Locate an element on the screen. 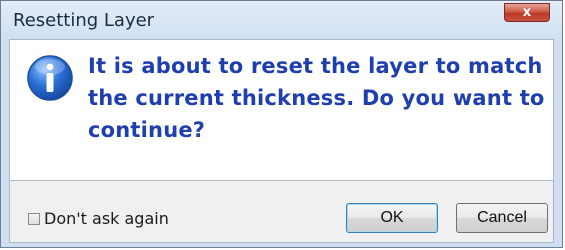 Image resolution: width=565 pixels, height=250 pixels. dont-ask-again-checkbox is located at coordinates (34, 218).